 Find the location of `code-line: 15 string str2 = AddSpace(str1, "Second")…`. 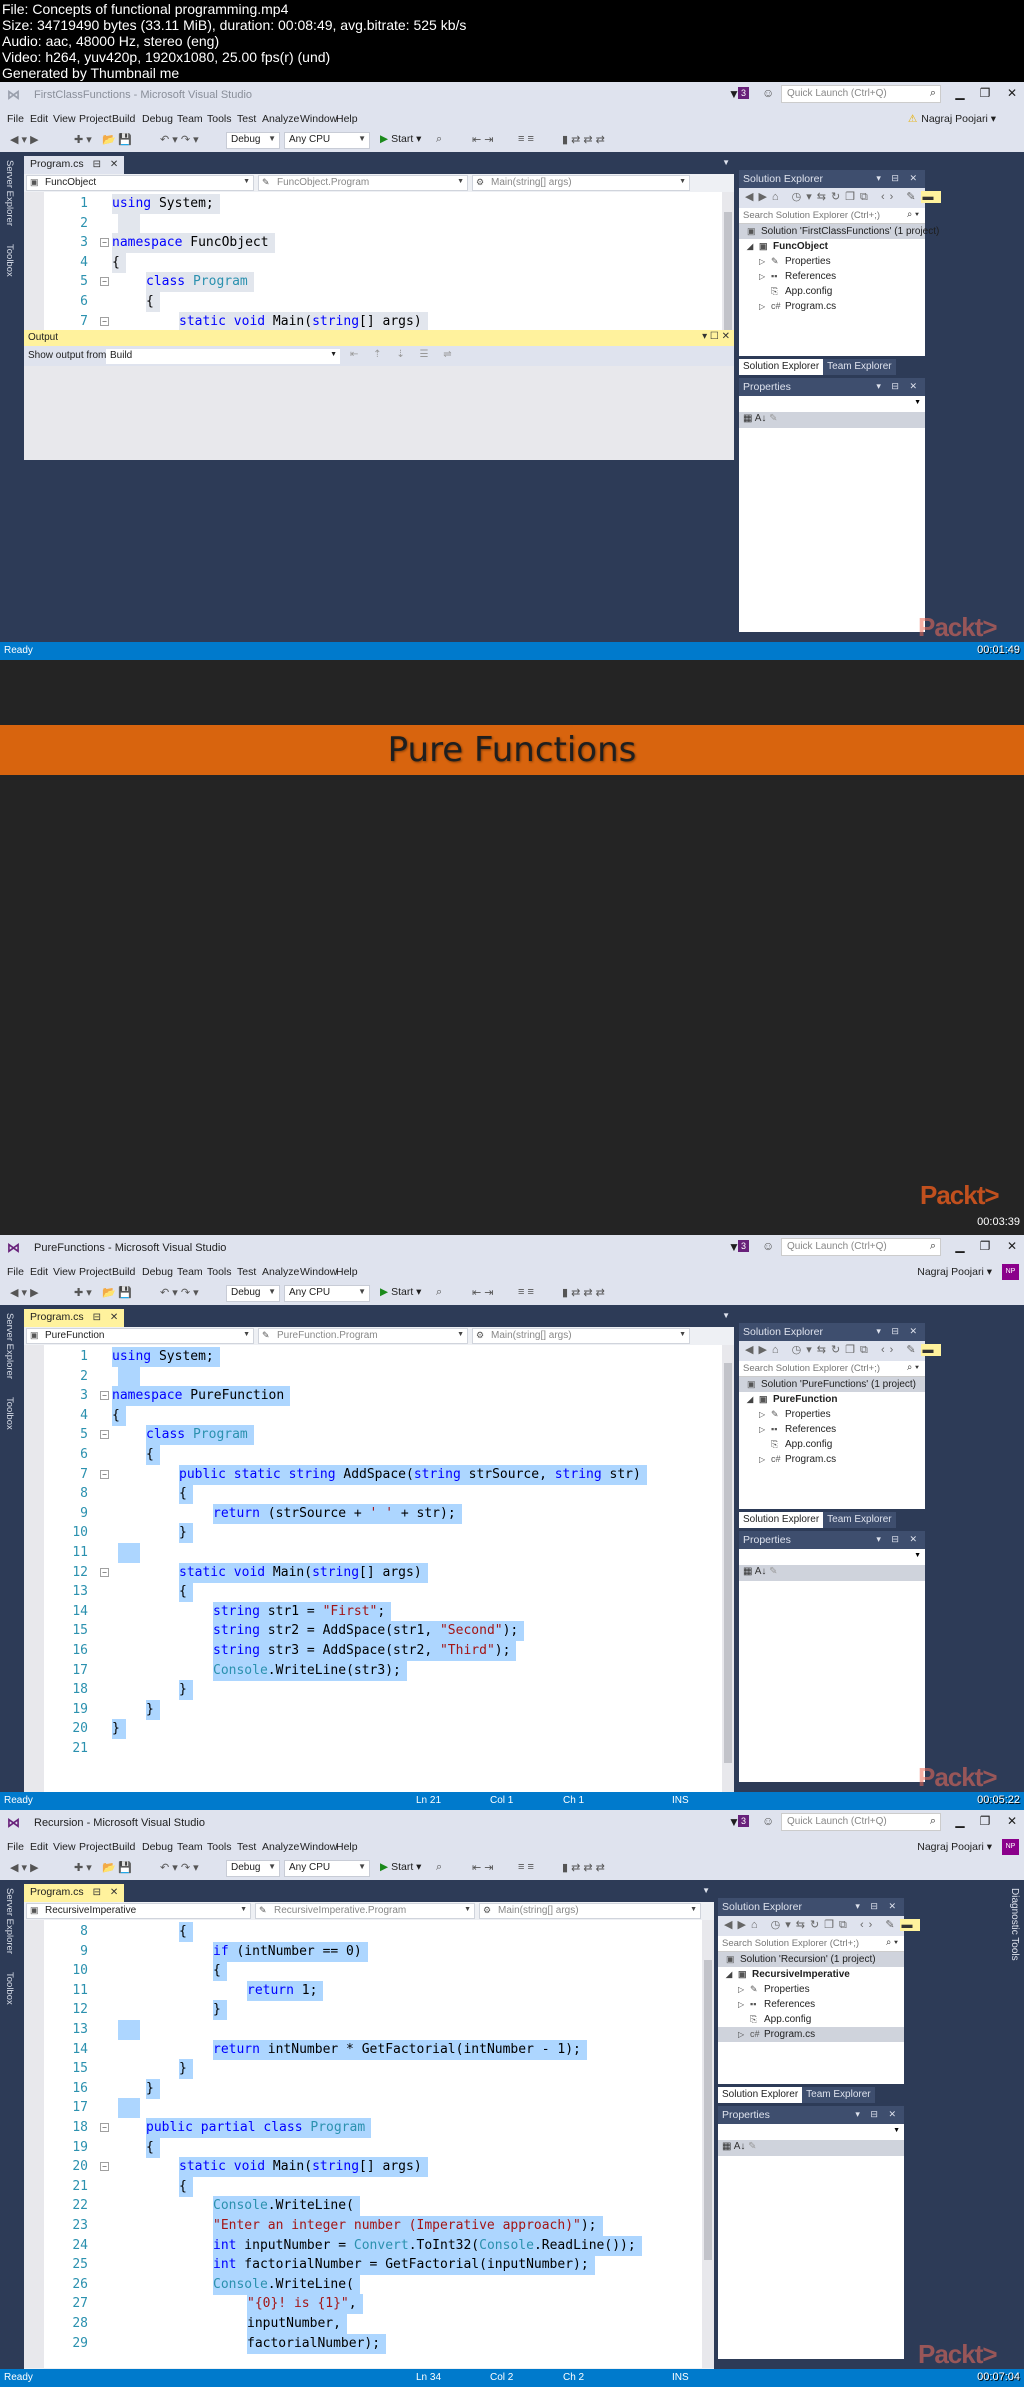

code-line: 15 string str2 = AddSpace(str1, "Second")… is located at coordinates (379, 1631).